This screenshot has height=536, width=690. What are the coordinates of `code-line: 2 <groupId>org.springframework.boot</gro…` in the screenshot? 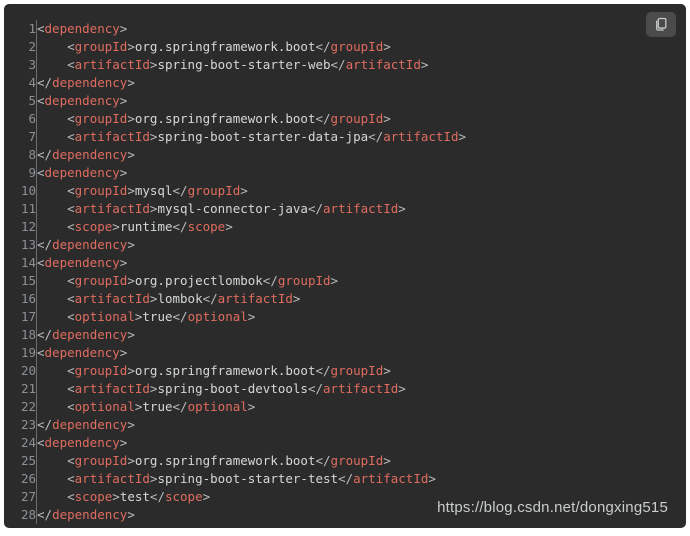 It's located at (235, 47).